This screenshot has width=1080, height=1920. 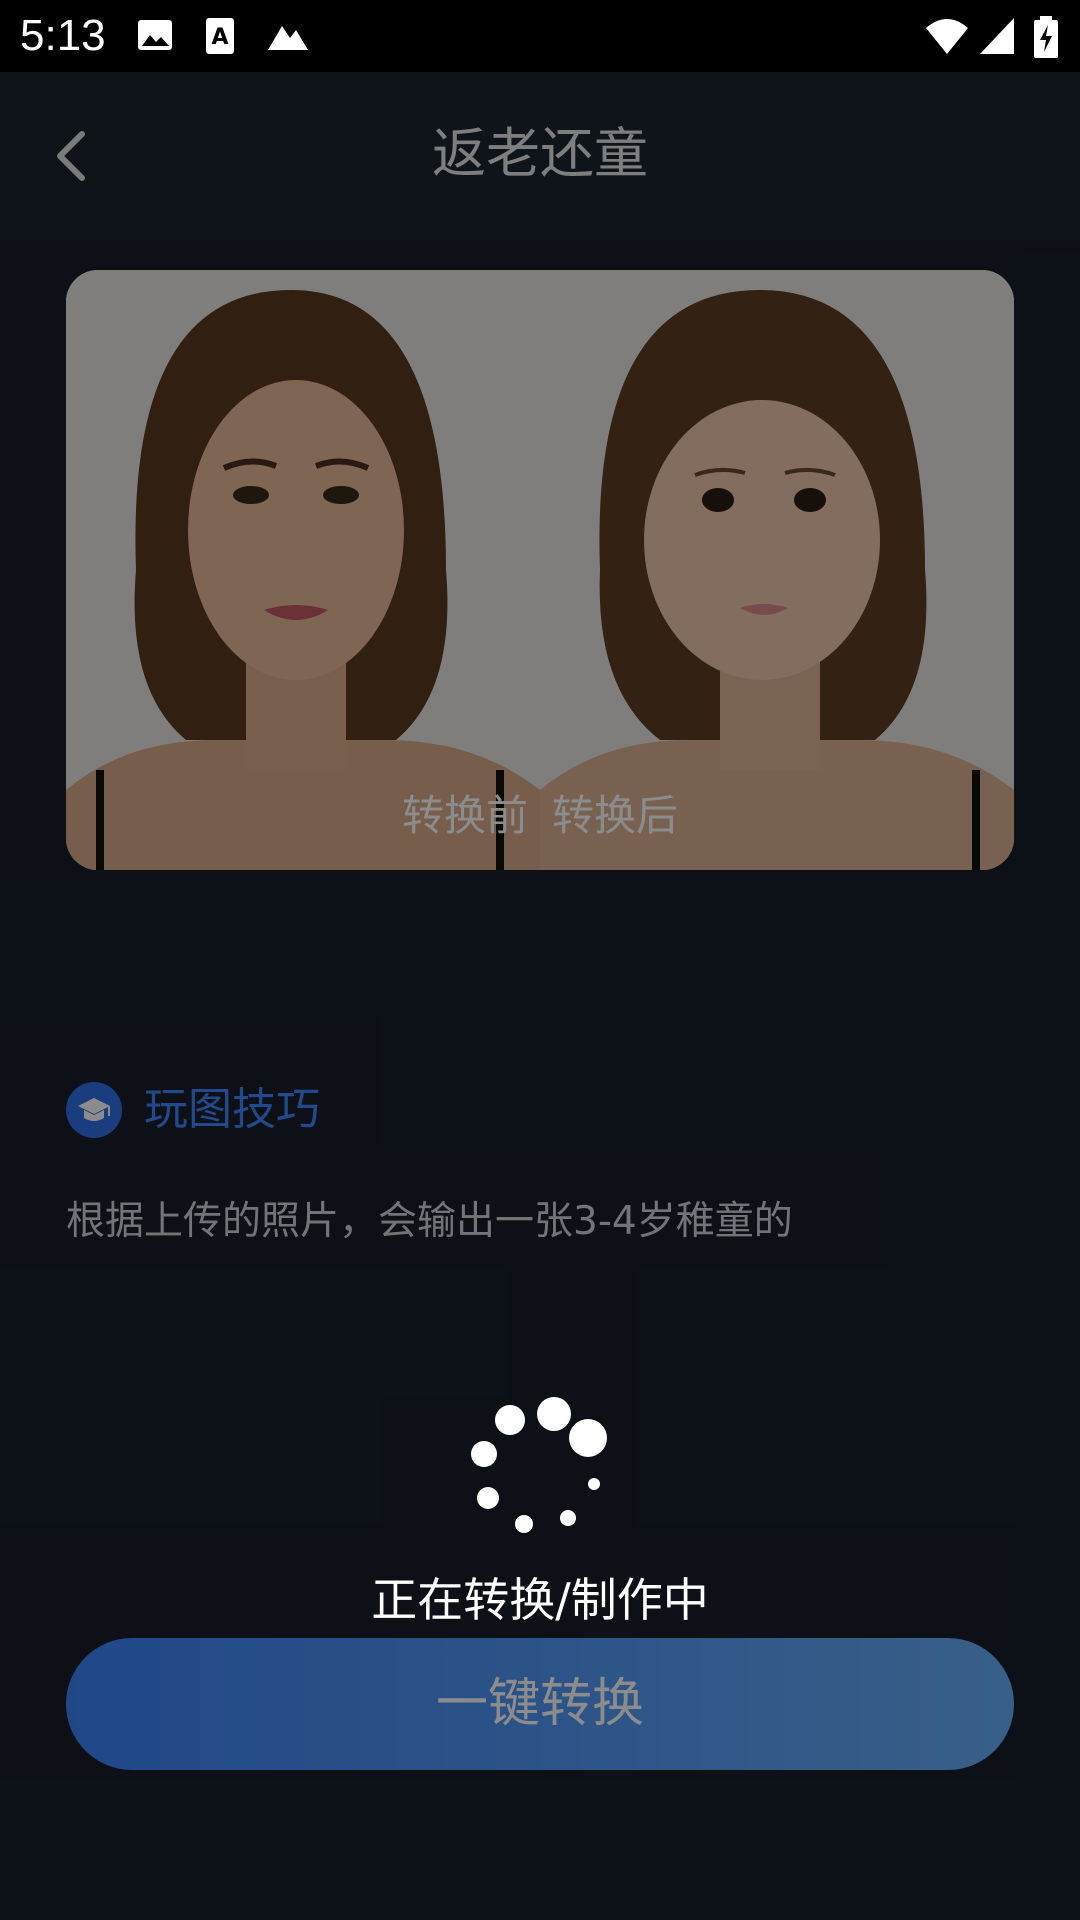 What do you see at coordinates (540, 1600) in the screenshot?
I see `loading-text: 正在转换/制作中` at bounding box center [540, 1600].